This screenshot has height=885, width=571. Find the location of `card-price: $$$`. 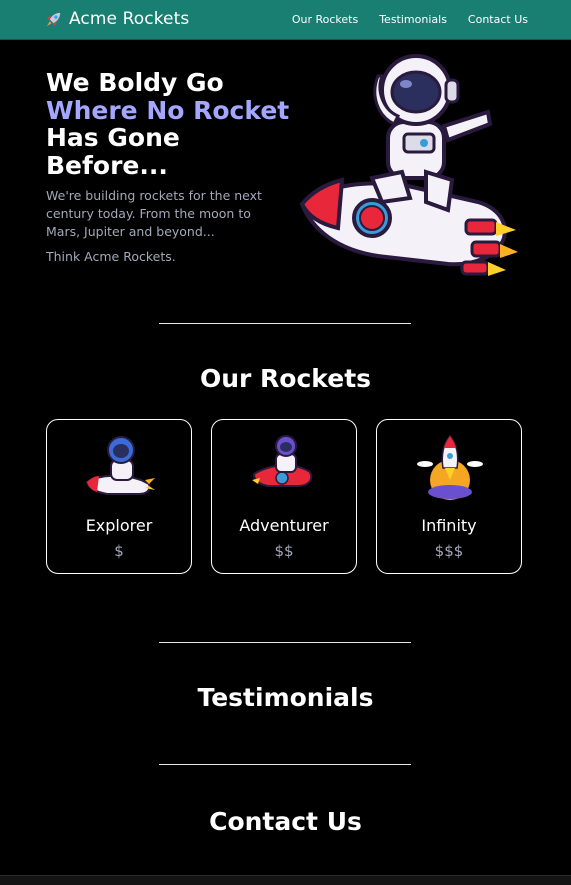

card-price: $$$ is located at coordinates (449, 551).